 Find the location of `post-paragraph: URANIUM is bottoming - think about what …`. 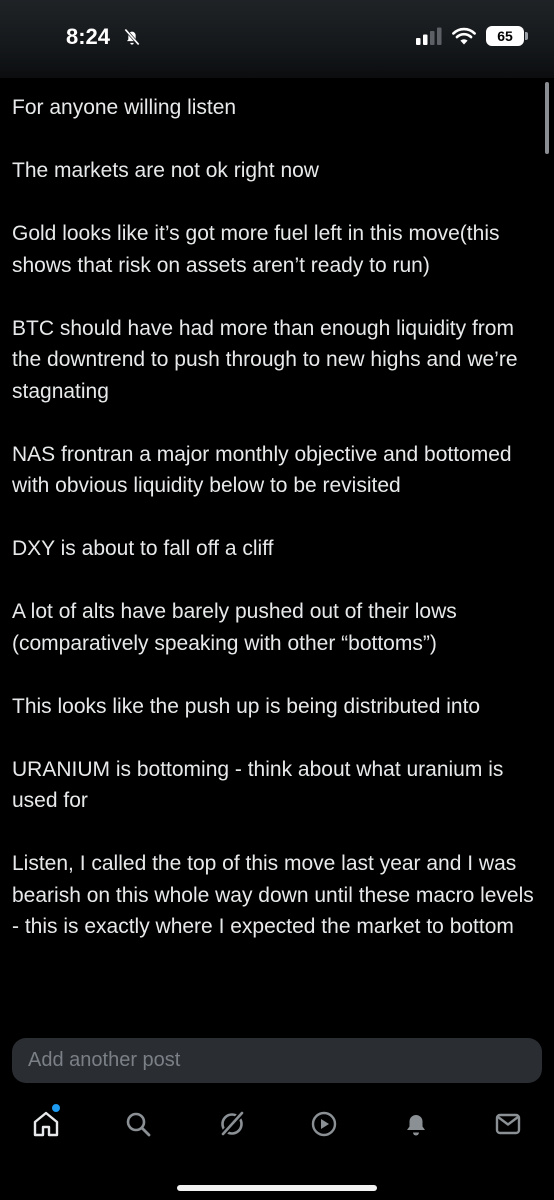

post-paragraph: URANIUM is bottoming - think about what … is located at coordinates (258, 785).